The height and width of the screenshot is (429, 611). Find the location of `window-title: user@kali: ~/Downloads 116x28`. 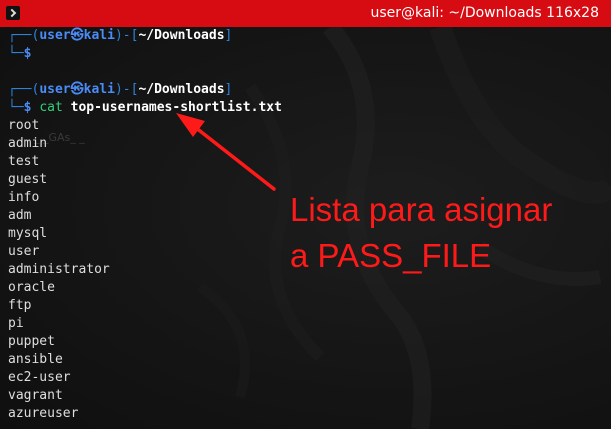

window-title: user@kali: ~/Downloads 116x28 is located at coordinates (484, 13).